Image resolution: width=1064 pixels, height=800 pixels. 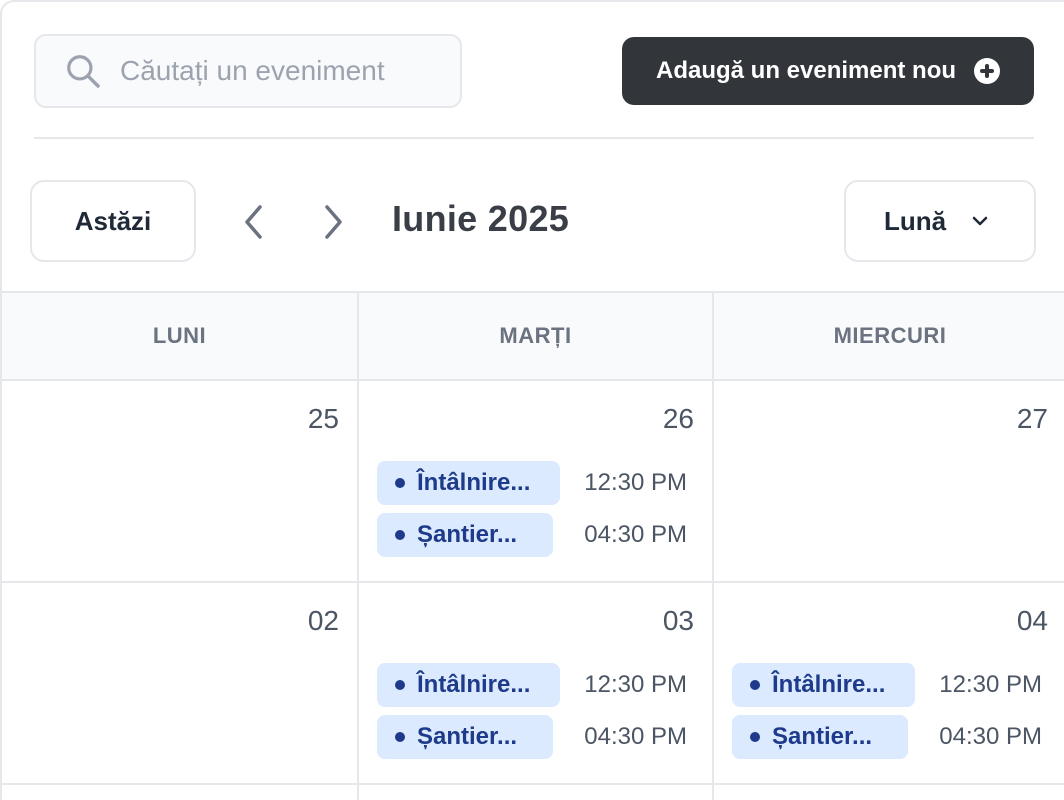 I want to click on search-box, so click(x=248, y=71).